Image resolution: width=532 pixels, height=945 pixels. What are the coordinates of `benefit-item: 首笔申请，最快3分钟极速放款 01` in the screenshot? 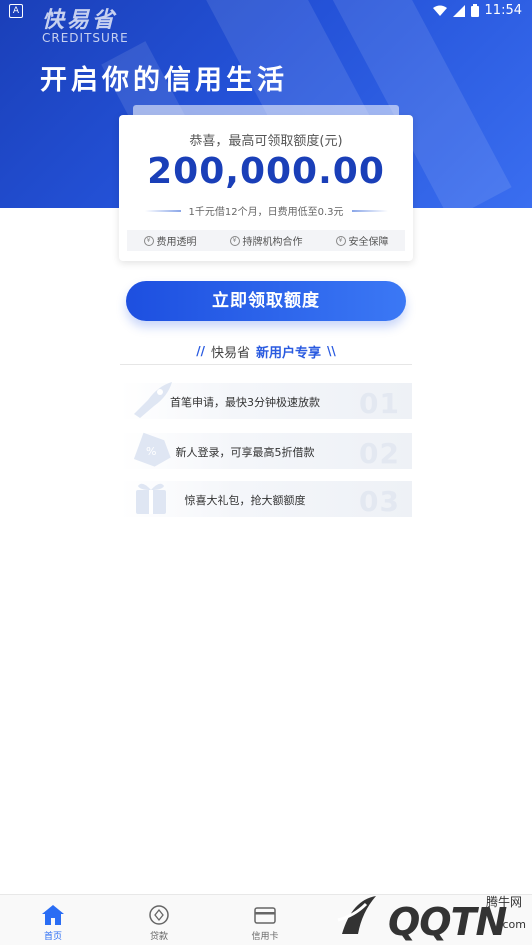 It's located at (266, 401).